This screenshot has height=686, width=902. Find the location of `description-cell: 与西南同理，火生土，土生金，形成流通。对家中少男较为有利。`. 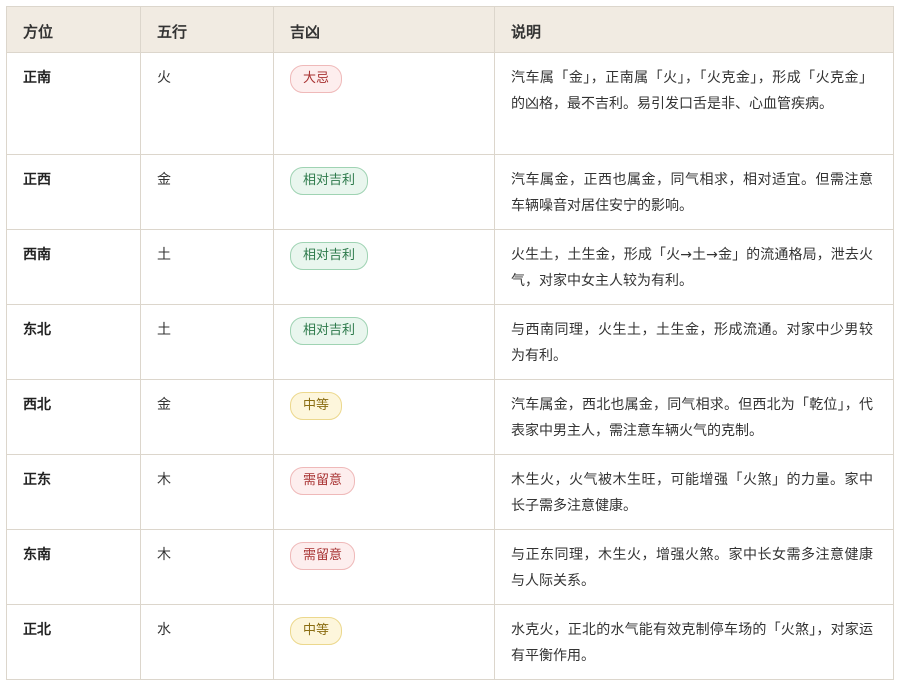

description-cell: 与西南同理，火生土，土生金，形成流通。对家中少男较为有利。 is located at coordinates (694, 342).